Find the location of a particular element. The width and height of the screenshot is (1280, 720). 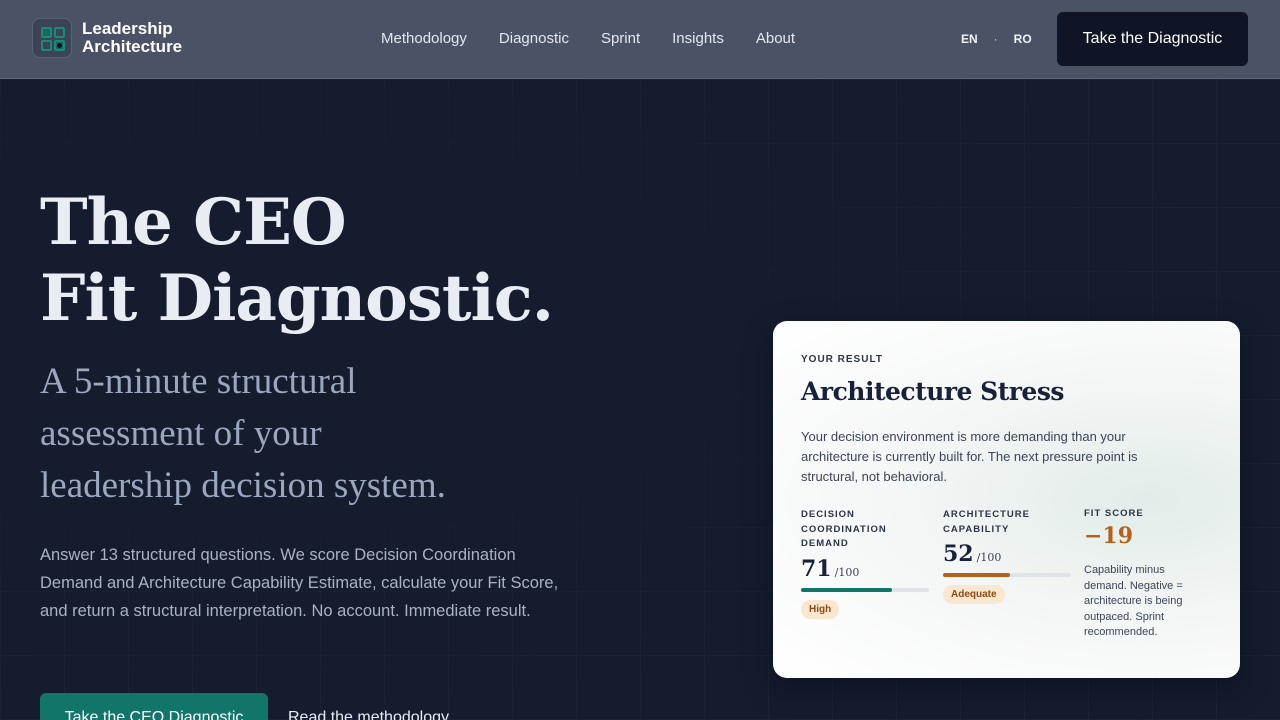

metric-badge: Adequate is located at coordinates (974, 594).